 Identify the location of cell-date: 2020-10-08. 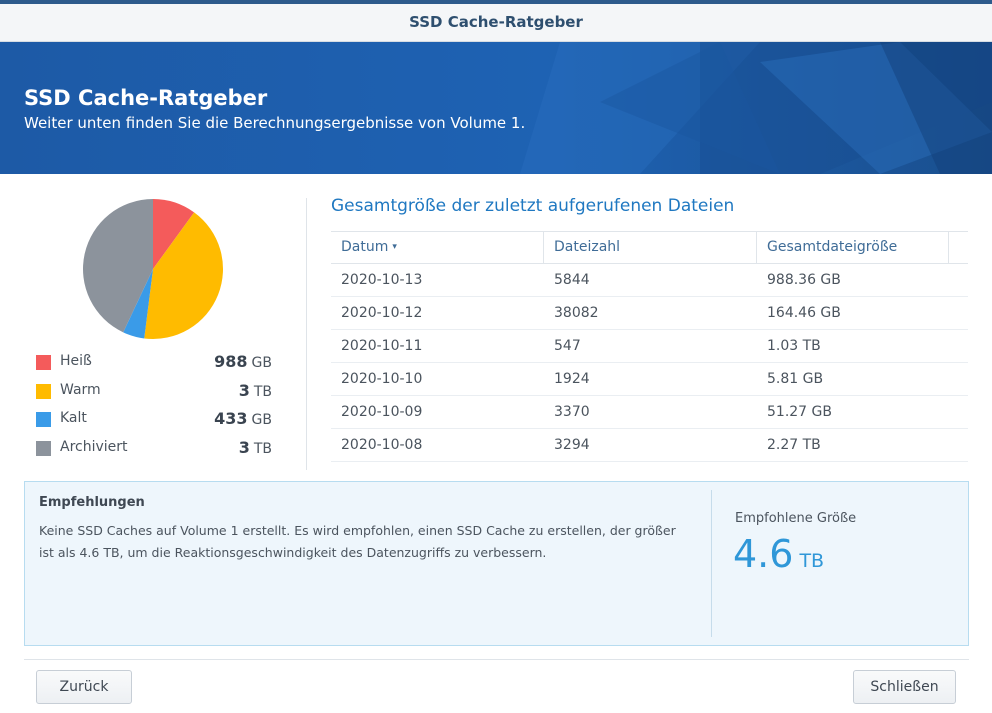
(382, 445).